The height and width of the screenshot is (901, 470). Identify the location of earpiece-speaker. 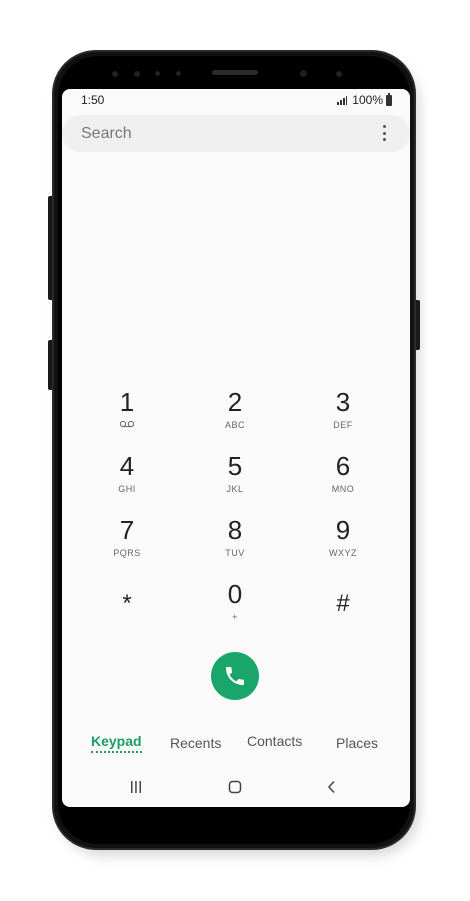
(235, 72).